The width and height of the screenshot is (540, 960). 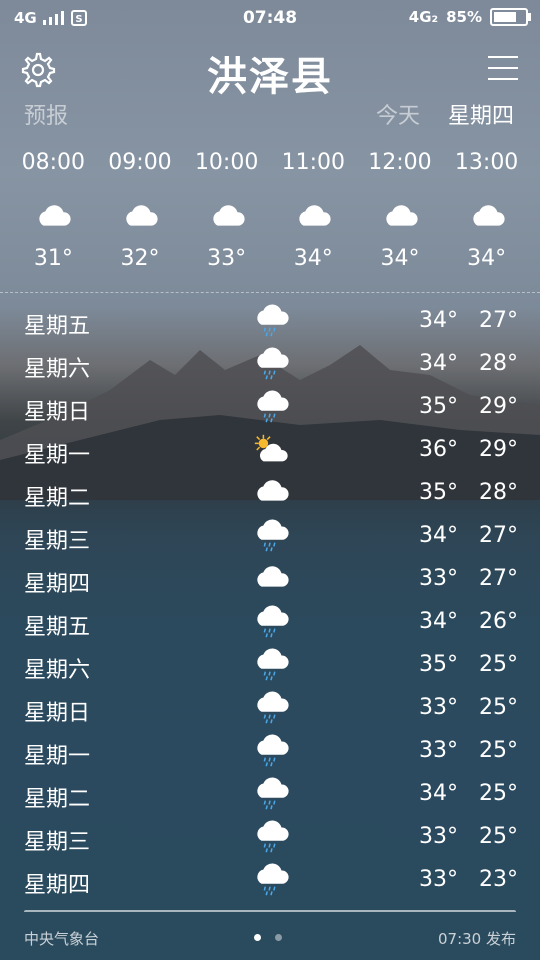 I want to click on day-low-temp: 27°, so click(x=498, y=578).